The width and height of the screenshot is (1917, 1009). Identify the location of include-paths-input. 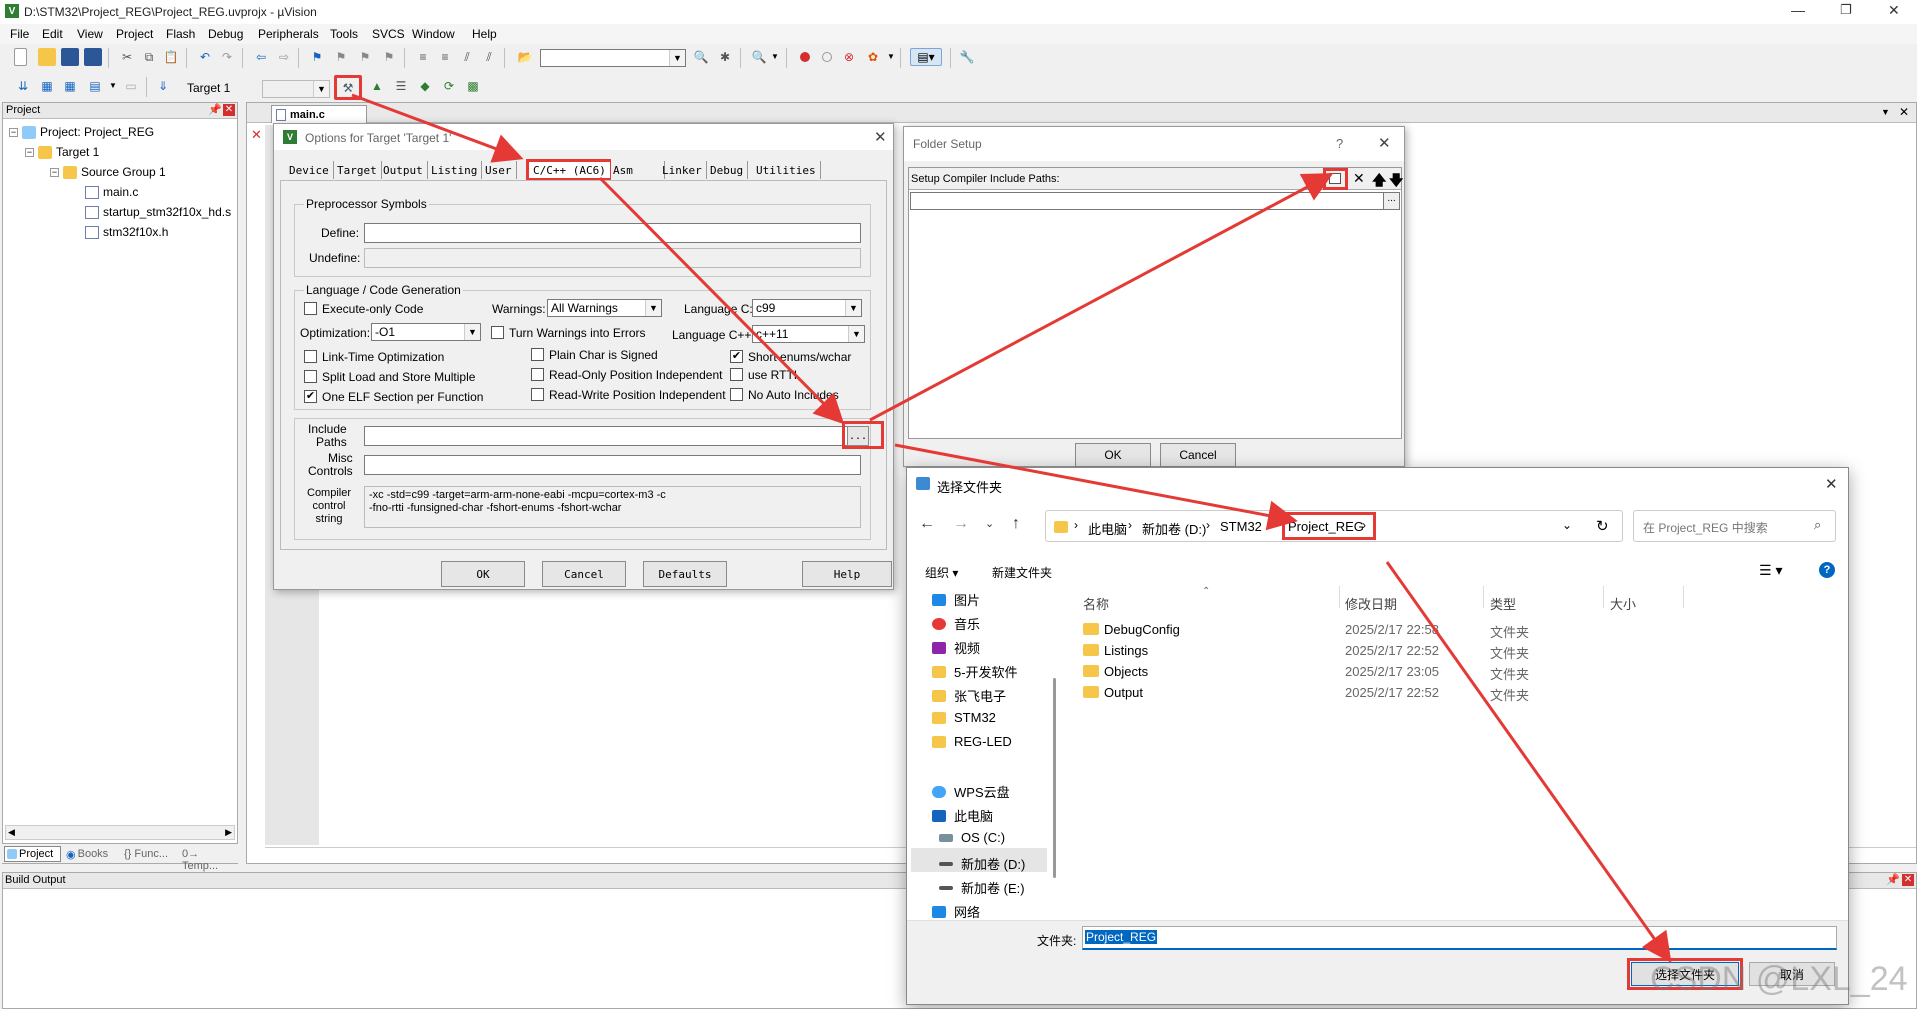
(611, 436).